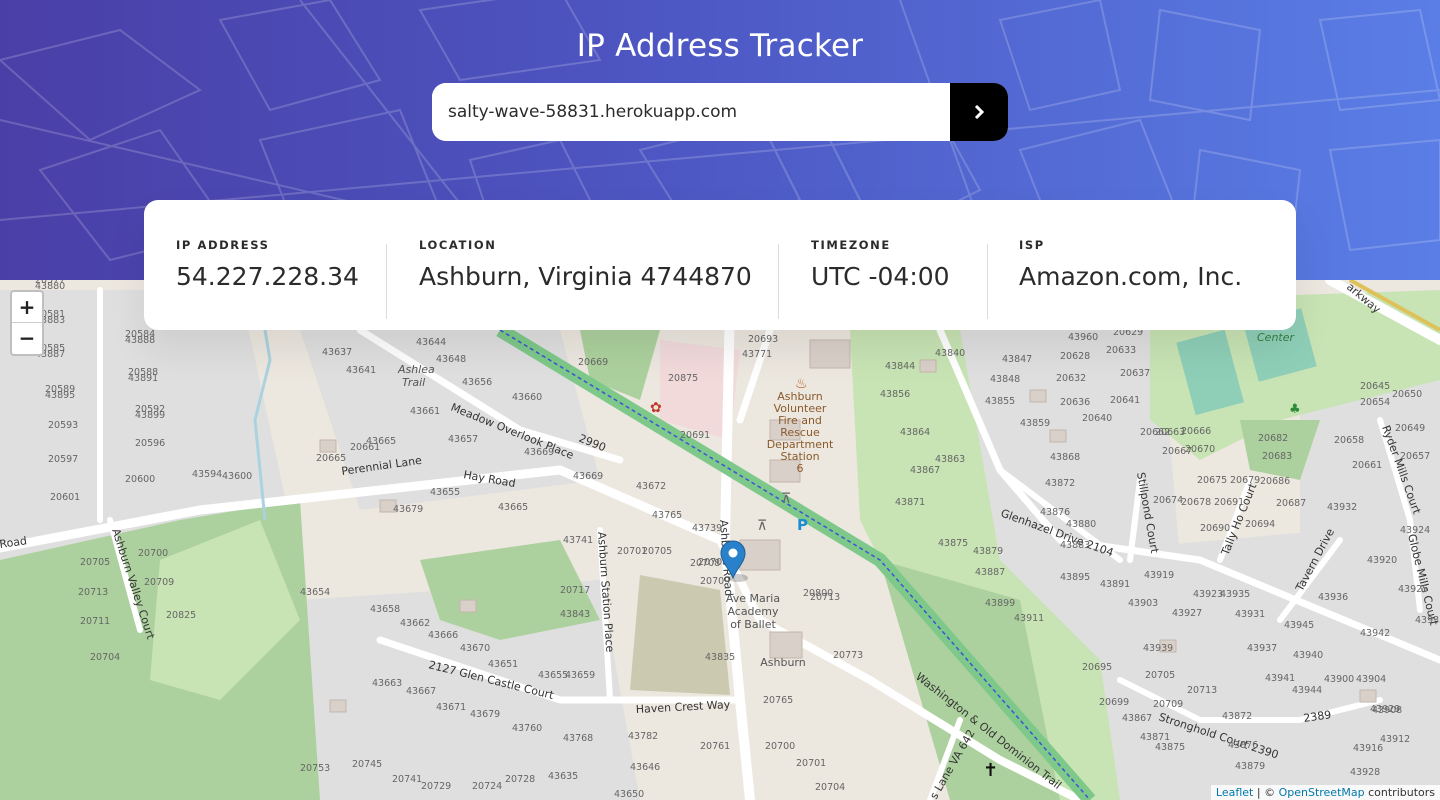 The width and height of the screenshot is (1440, 800). I want to click on house-number-label: 43739, so click(707, 528).